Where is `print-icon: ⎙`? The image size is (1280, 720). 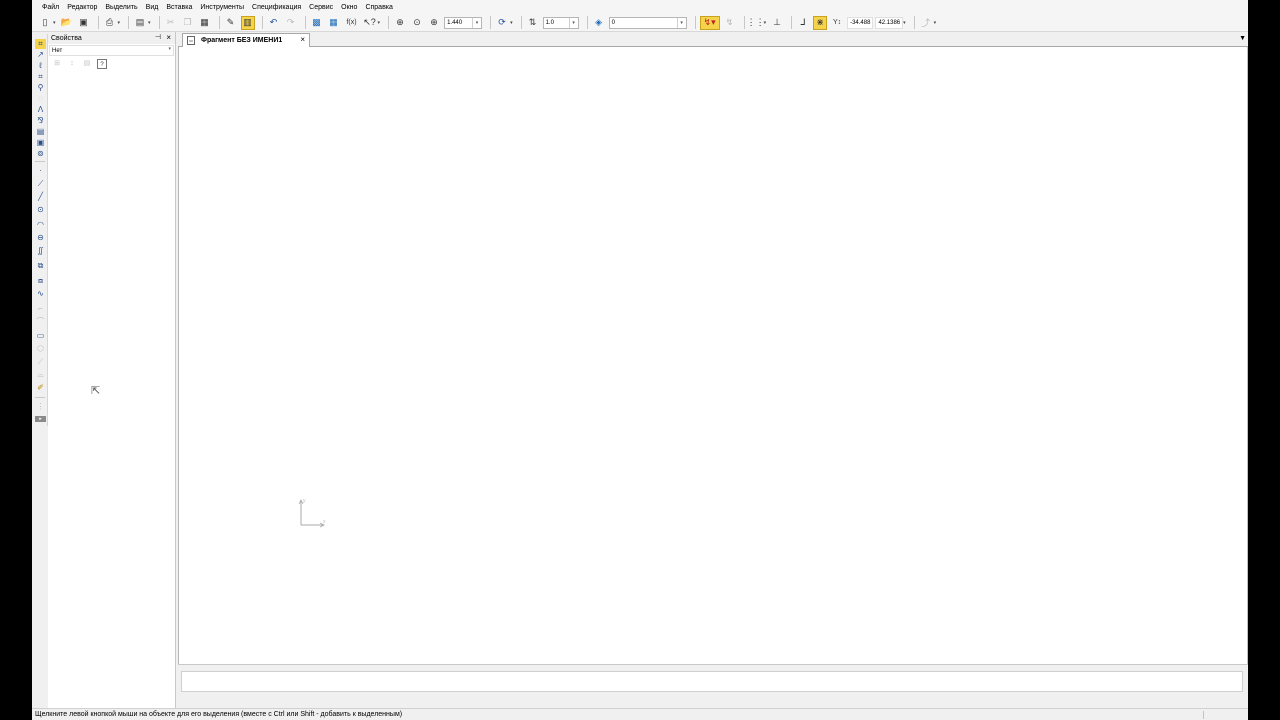 print-icon: ⎙ is located at coordinates (110, 23).